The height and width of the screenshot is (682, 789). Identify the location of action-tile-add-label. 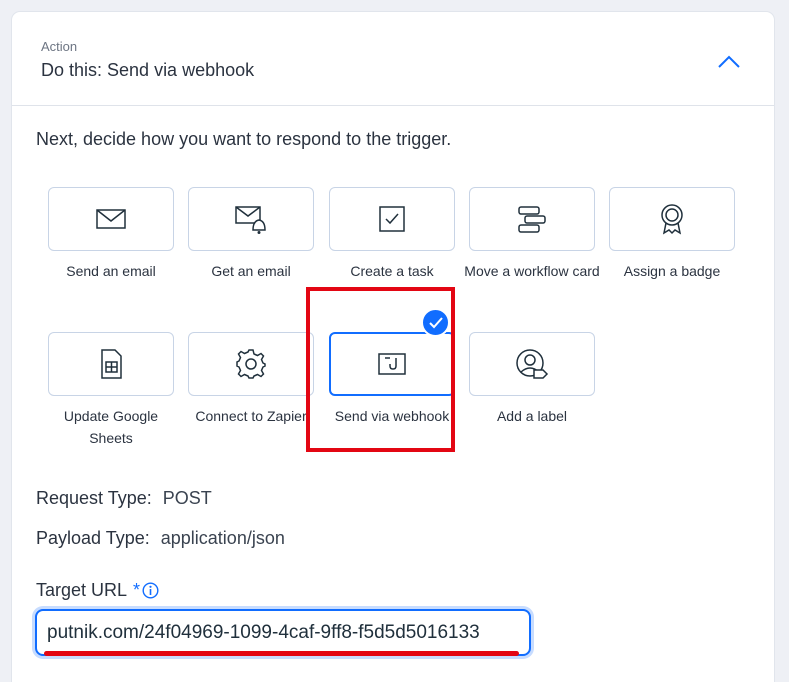
(532, 364).